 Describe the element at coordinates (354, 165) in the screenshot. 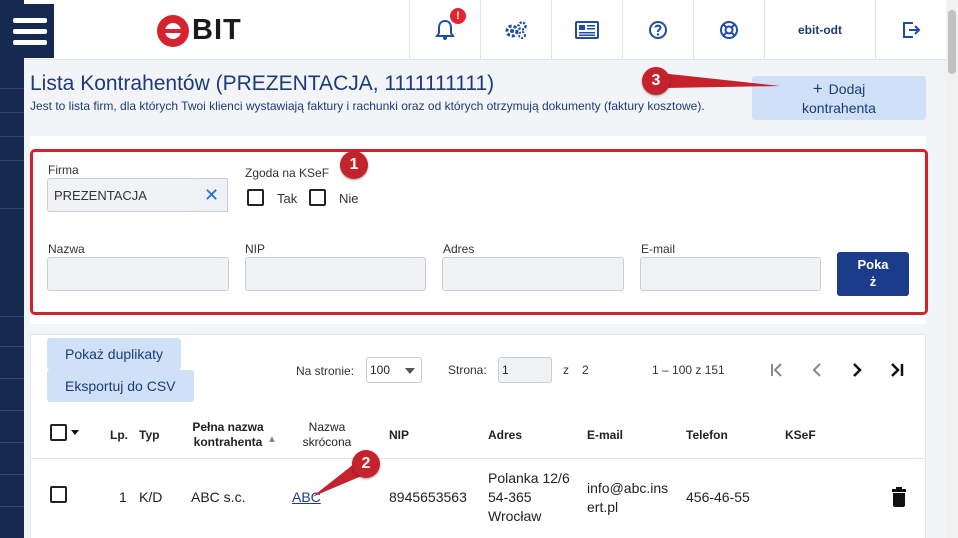

I see `annotation-marker-1: 1` at that location.